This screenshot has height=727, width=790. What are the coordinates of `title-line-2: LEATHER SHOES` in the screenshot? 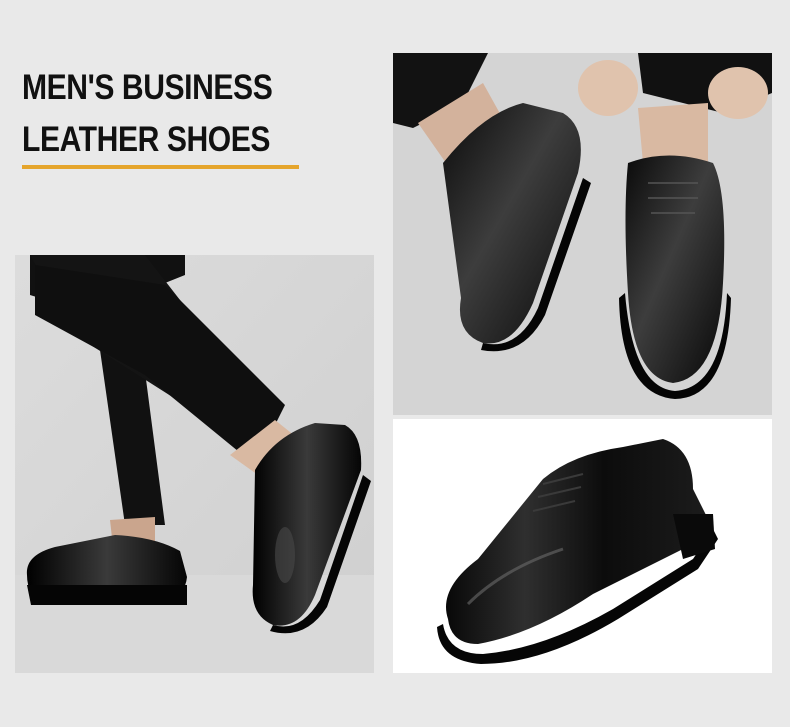 It's located at (146, 139).